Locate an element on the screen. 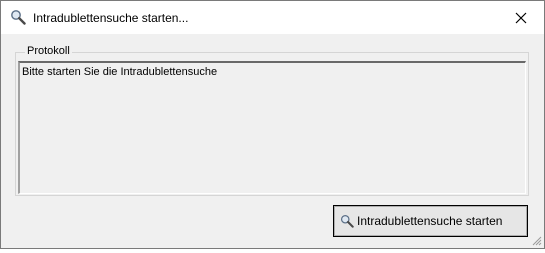  close-icon is located at coordinates (521, 17).